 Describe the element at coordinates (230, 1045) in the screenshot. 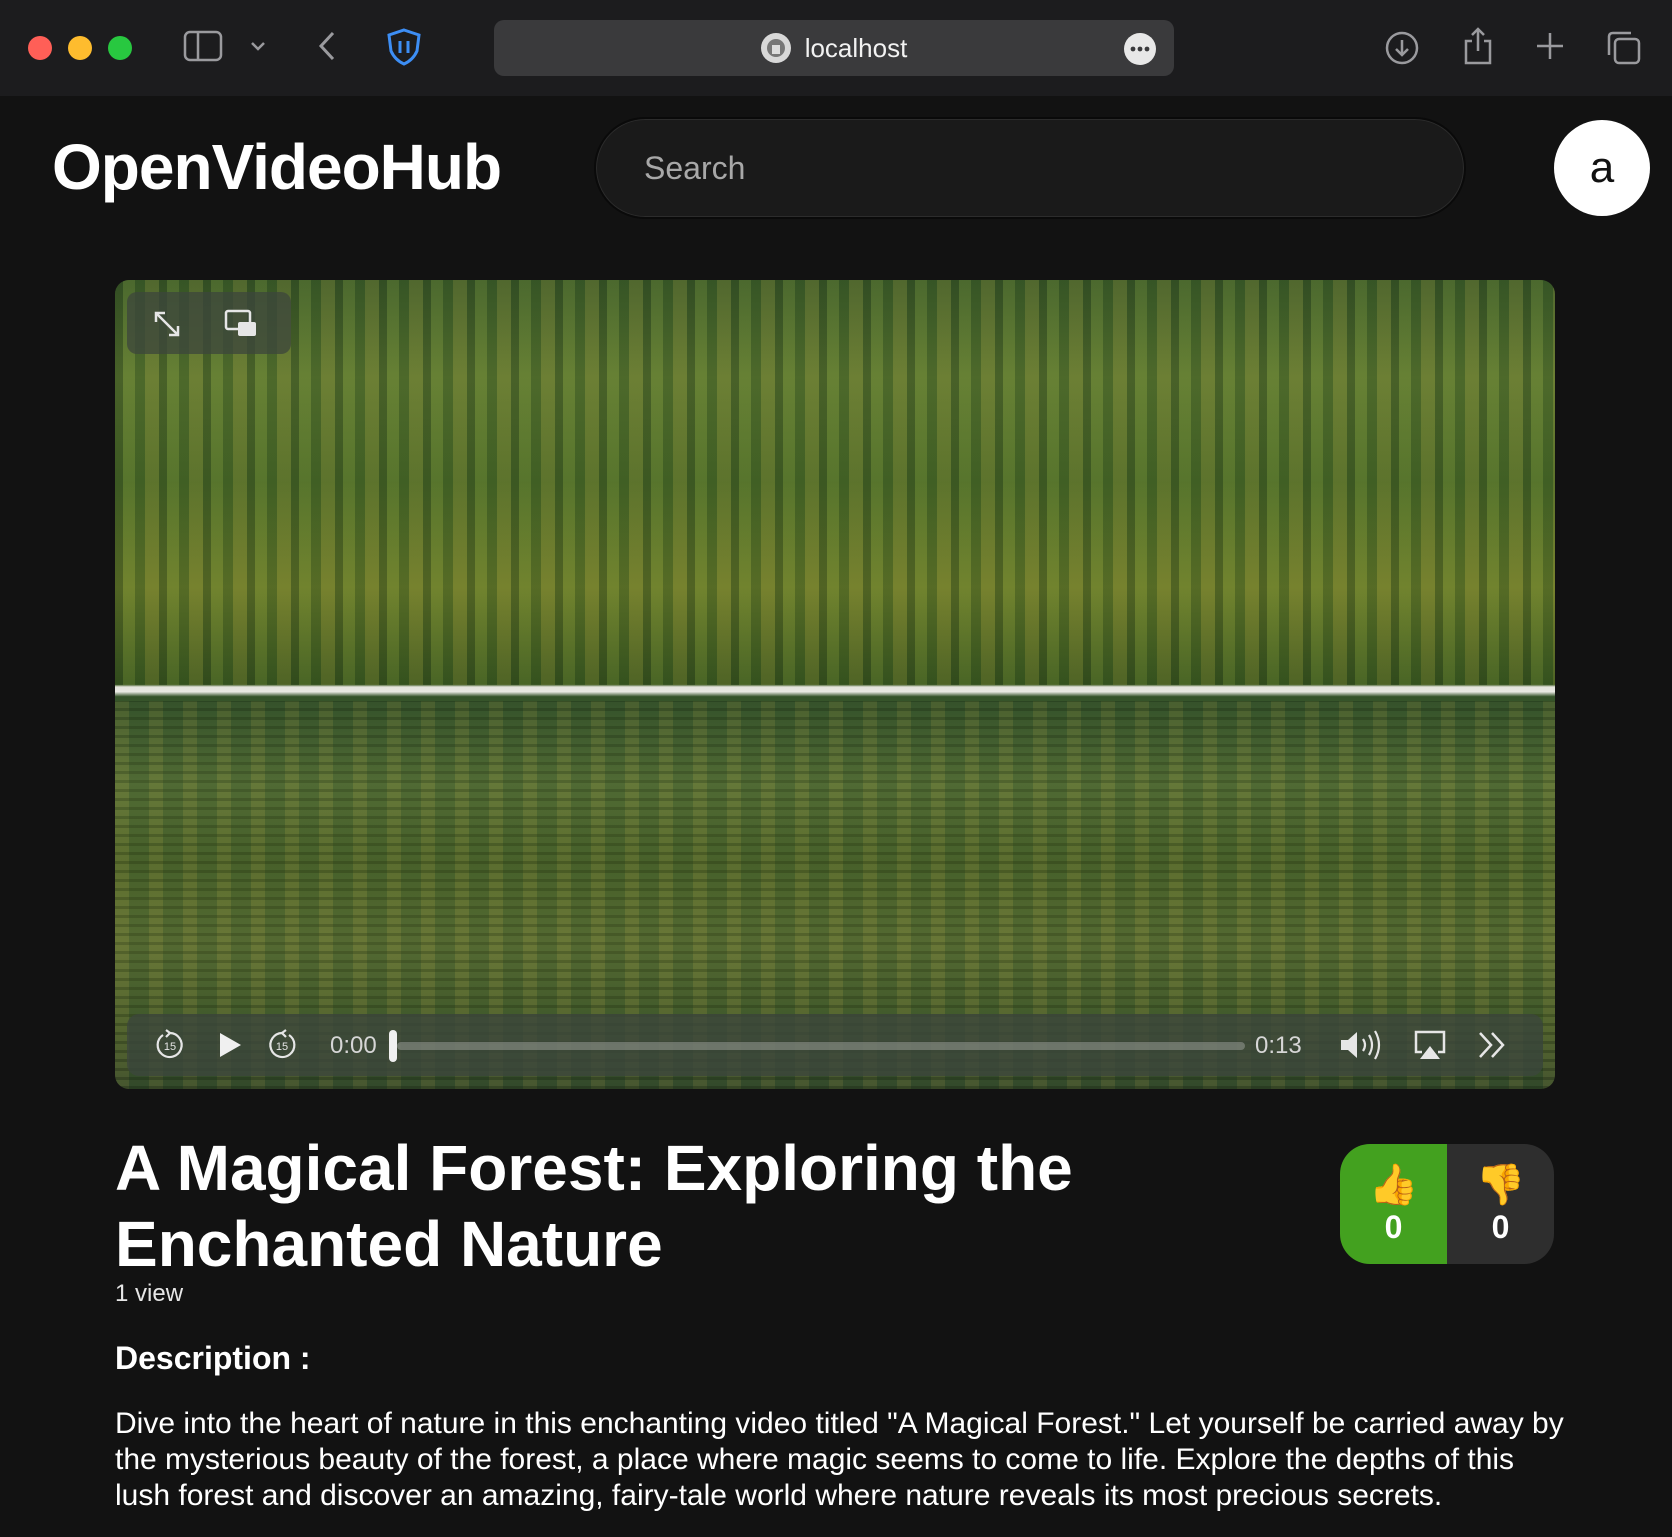

I see `play-icon` at that location.